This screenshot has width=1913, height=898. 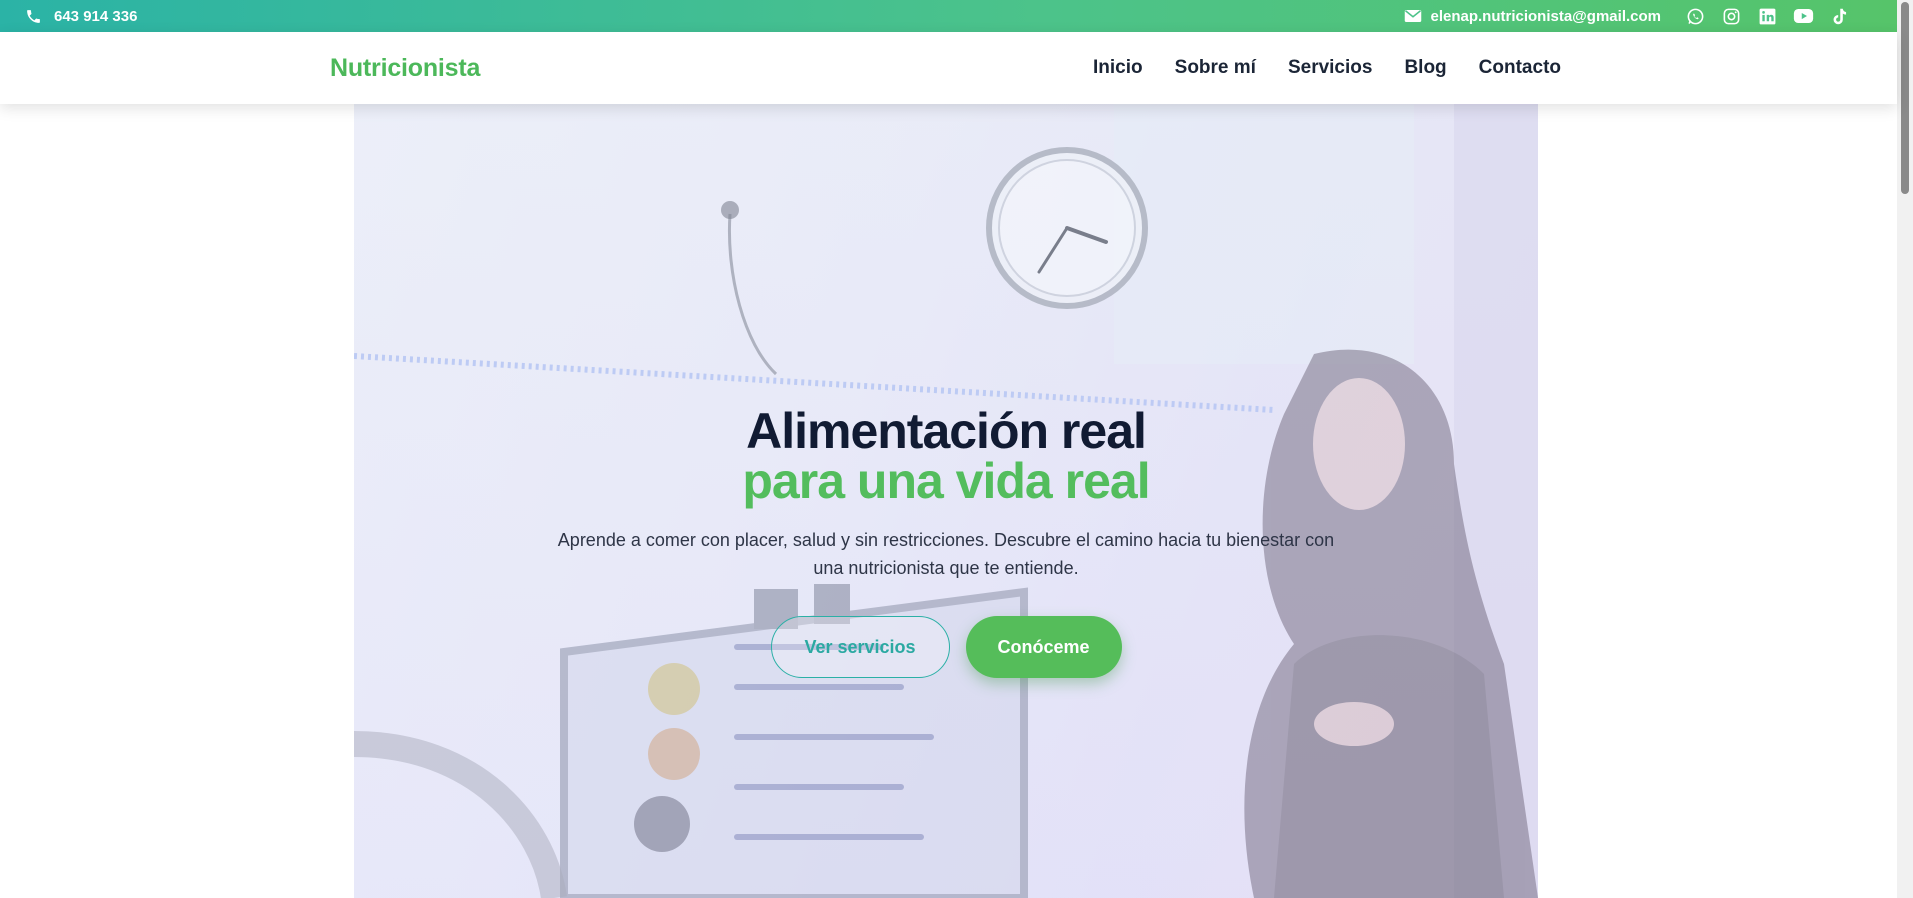 What do you see at coordinates (1215, 68) in the screenshot?
I see `nav-item-sobre-mi: Sobre mí` at bounding box center [1215, 68].